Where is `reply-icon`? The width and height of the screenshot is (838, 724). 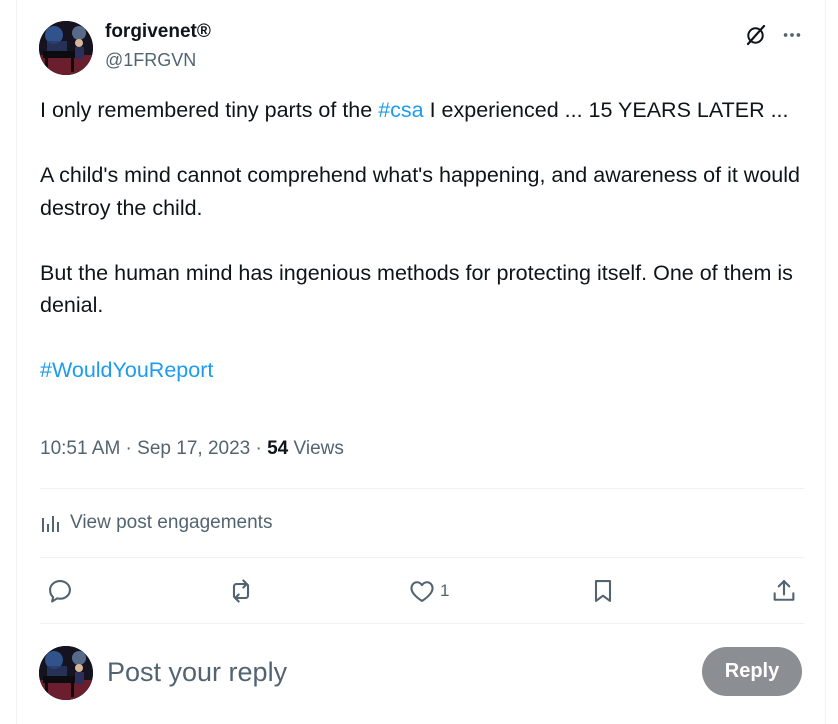 reply-icon is located at coordinates (60, 591).